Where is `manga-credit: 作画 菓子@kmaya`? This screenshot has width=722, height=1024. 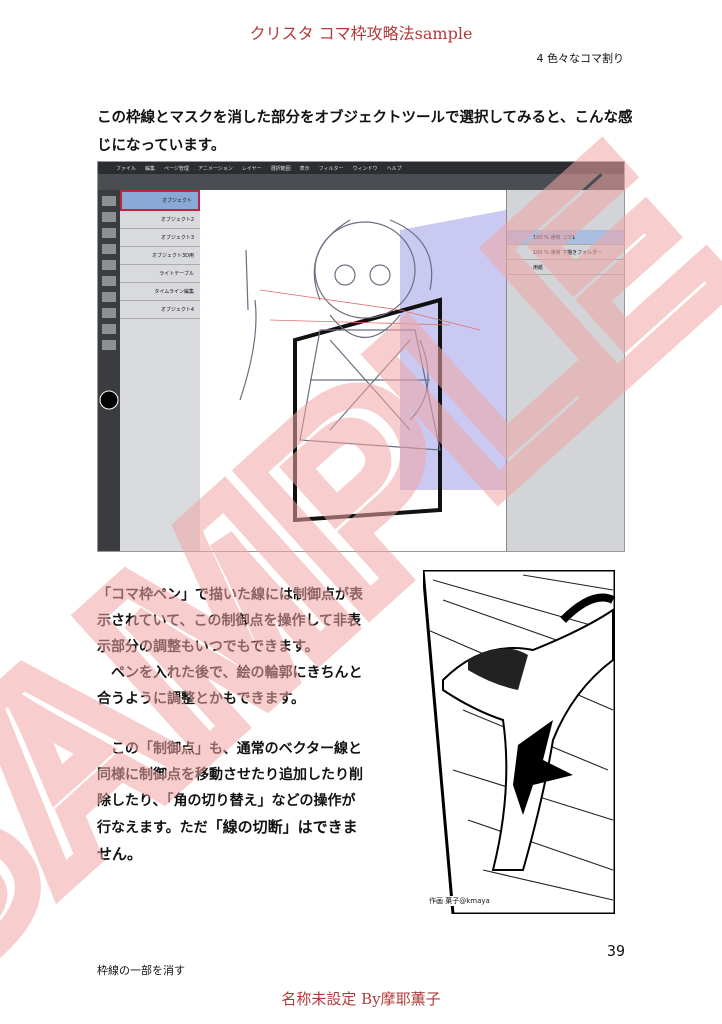
manga-credit: 作画 菓子@kmaya is located at coordinates (459, 901).